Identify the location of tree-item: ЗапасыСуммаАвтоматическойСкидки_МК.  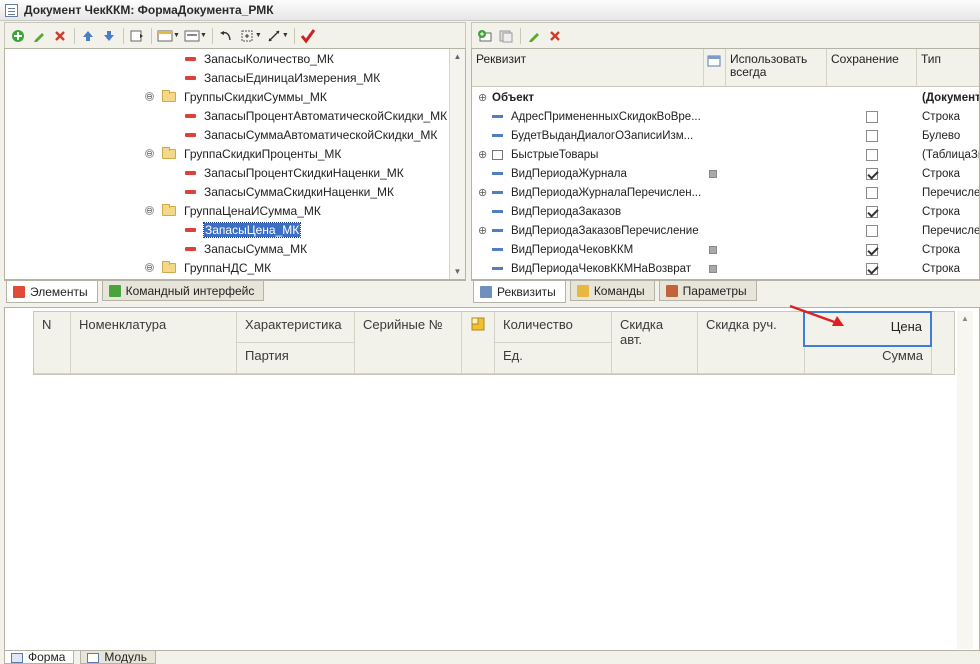
(311, 134).